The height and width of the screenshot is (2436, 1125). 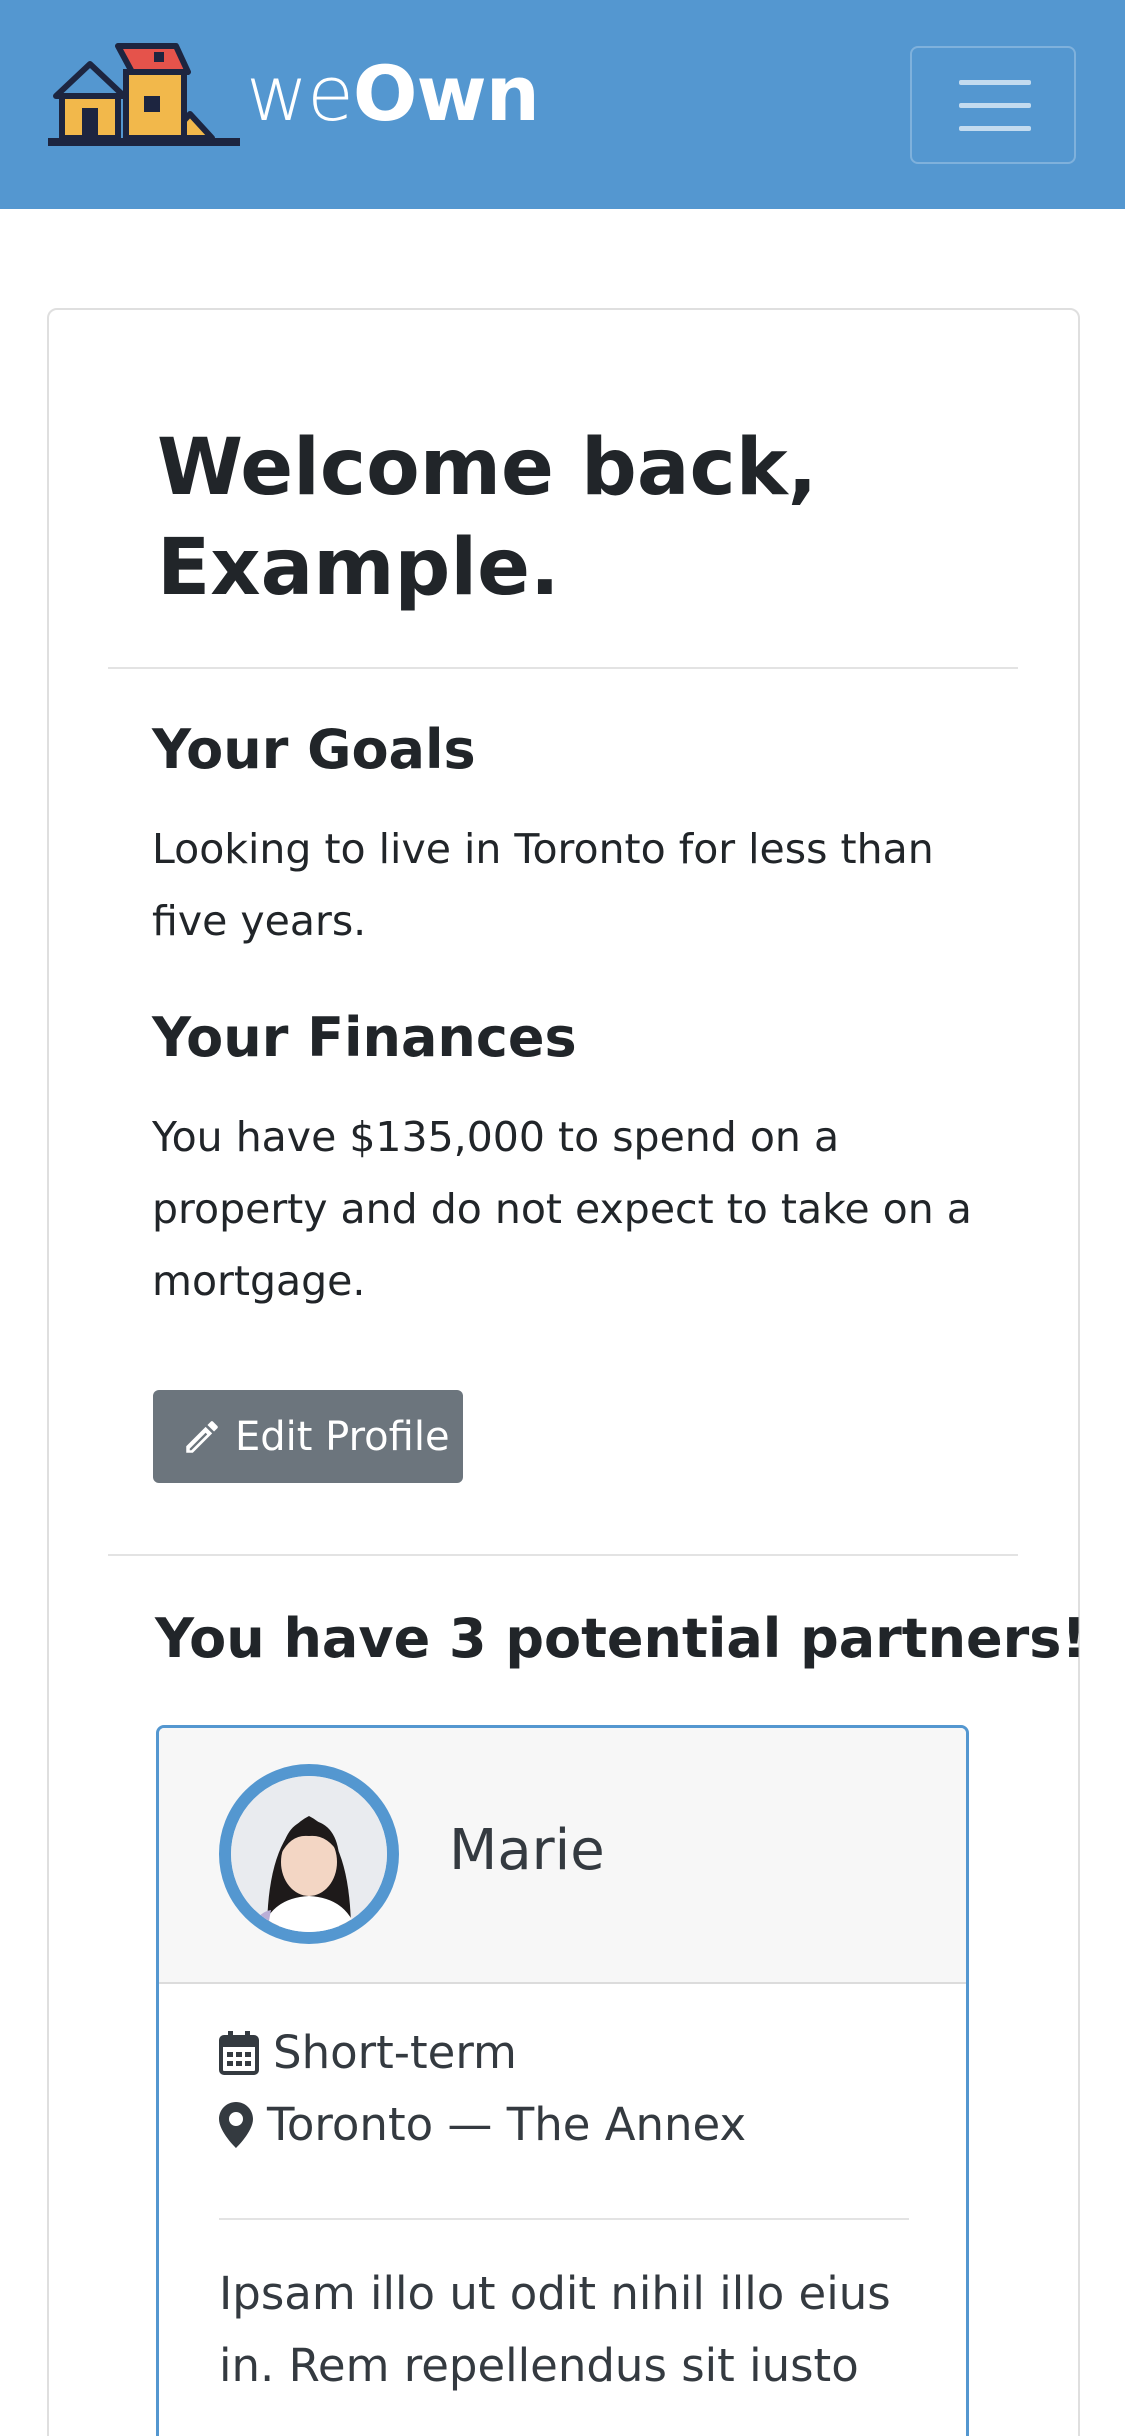 I want to click on map-marker-icon, so click(x=236, y=2124).